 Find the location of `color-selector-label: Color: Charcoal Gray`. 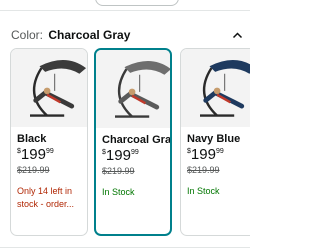

color-selector-label: Color: Charcoal Gray is located at coordinates (70, 35).